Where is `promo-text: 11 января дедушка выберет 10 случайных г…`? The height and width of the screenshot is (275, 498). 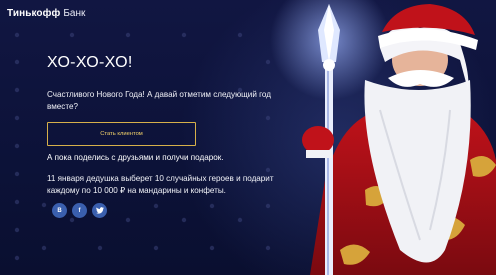
promo-text: 11 января дедушка выберет 10 случайных г… is located at coordinates (160, 184).